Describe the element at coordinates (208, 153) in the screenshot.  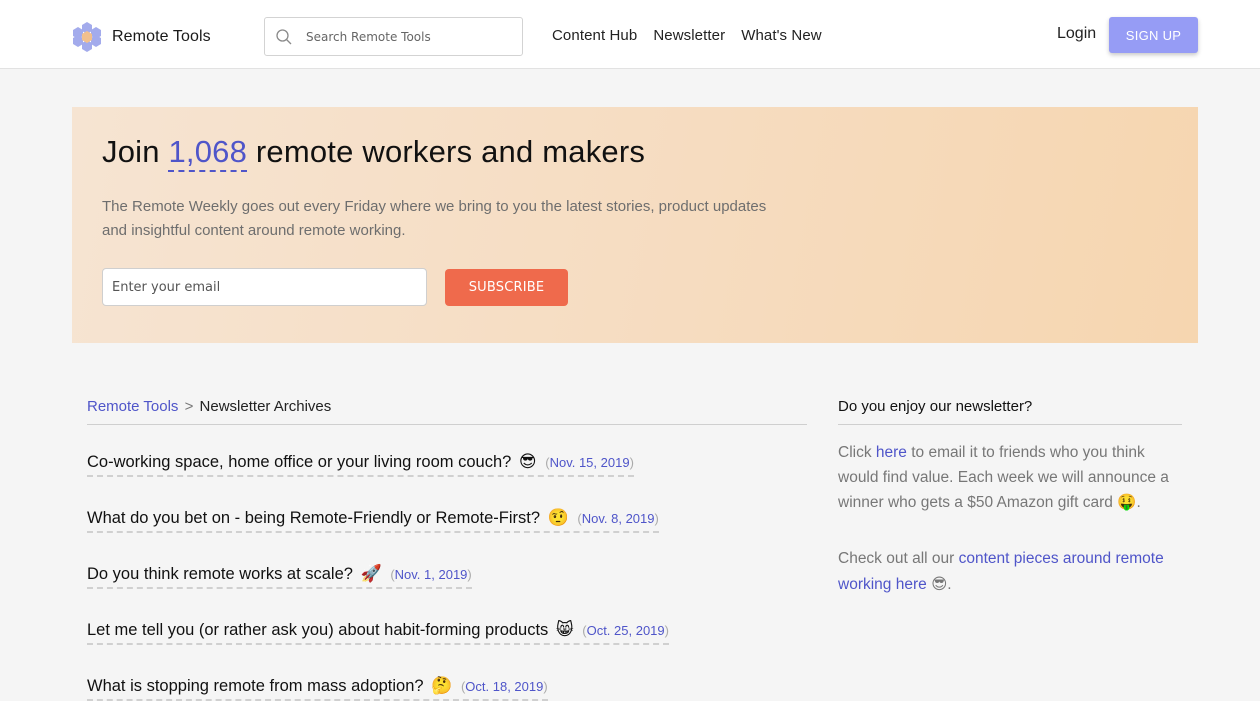
I see `subscriber-count: 1,068` at that location.